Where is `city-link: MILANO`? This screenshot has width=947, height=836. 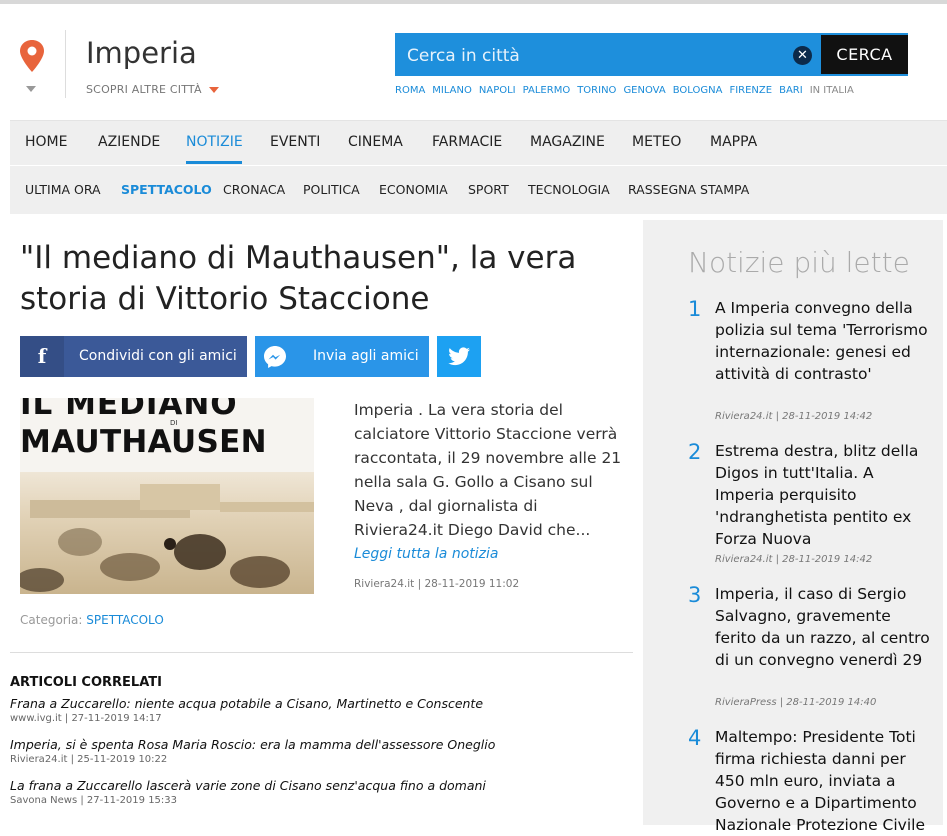
city-link: MILANO is located at coordinates (452, 90).